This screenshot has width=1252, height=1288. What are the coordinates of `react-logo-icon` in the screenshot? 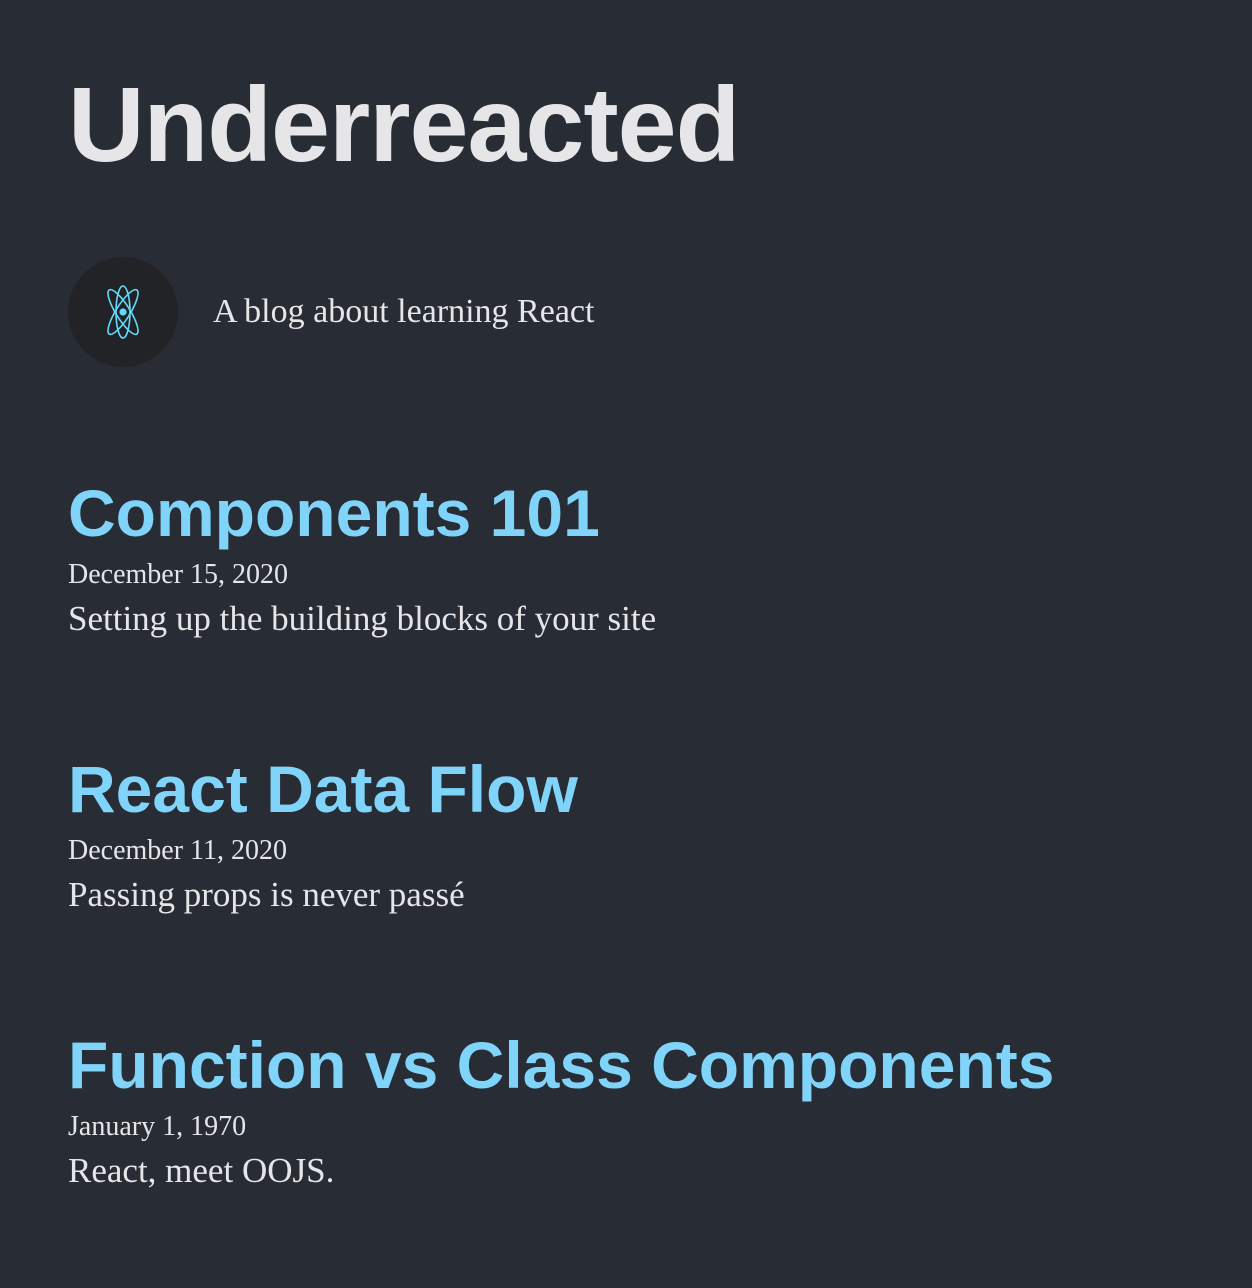 It's located at (123, 312).